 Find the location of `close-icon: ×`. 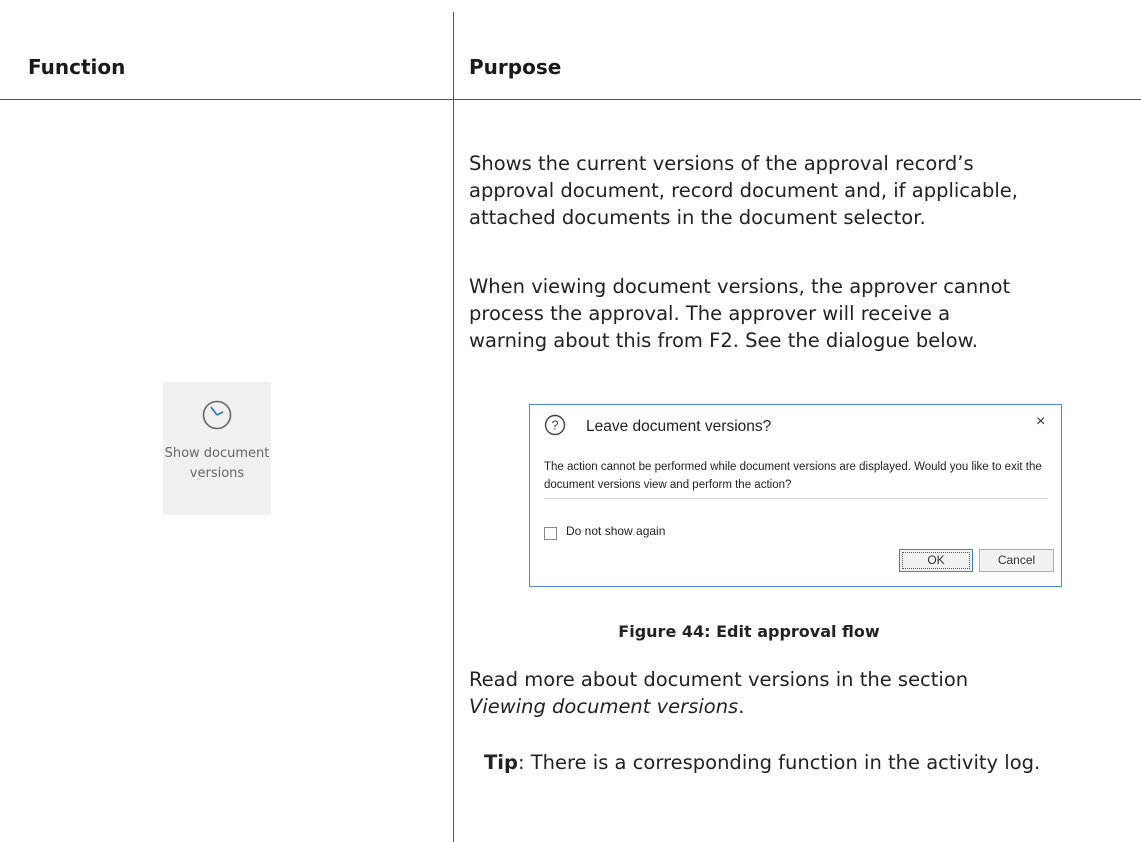

close-icon: × is located at coordinates (1040, 422).